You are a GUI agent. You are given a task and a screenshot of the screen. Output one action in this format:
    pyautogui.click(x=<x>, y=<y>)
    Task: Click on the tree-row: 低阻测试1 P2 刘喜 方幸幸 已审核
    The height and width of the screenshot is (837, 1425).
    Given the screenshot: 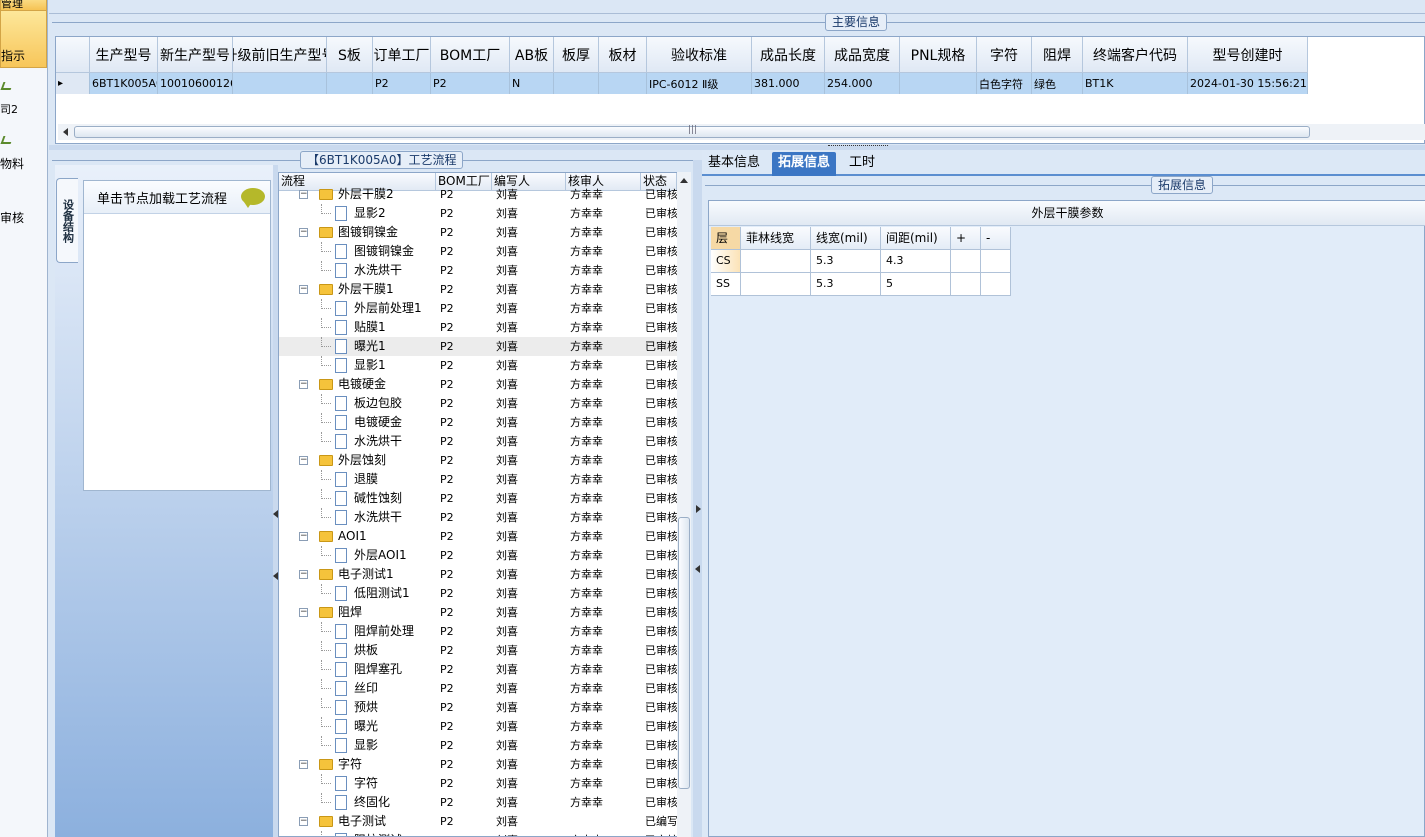 What is the action you would take?
    pyautogui.click(x=478, y=593)
    